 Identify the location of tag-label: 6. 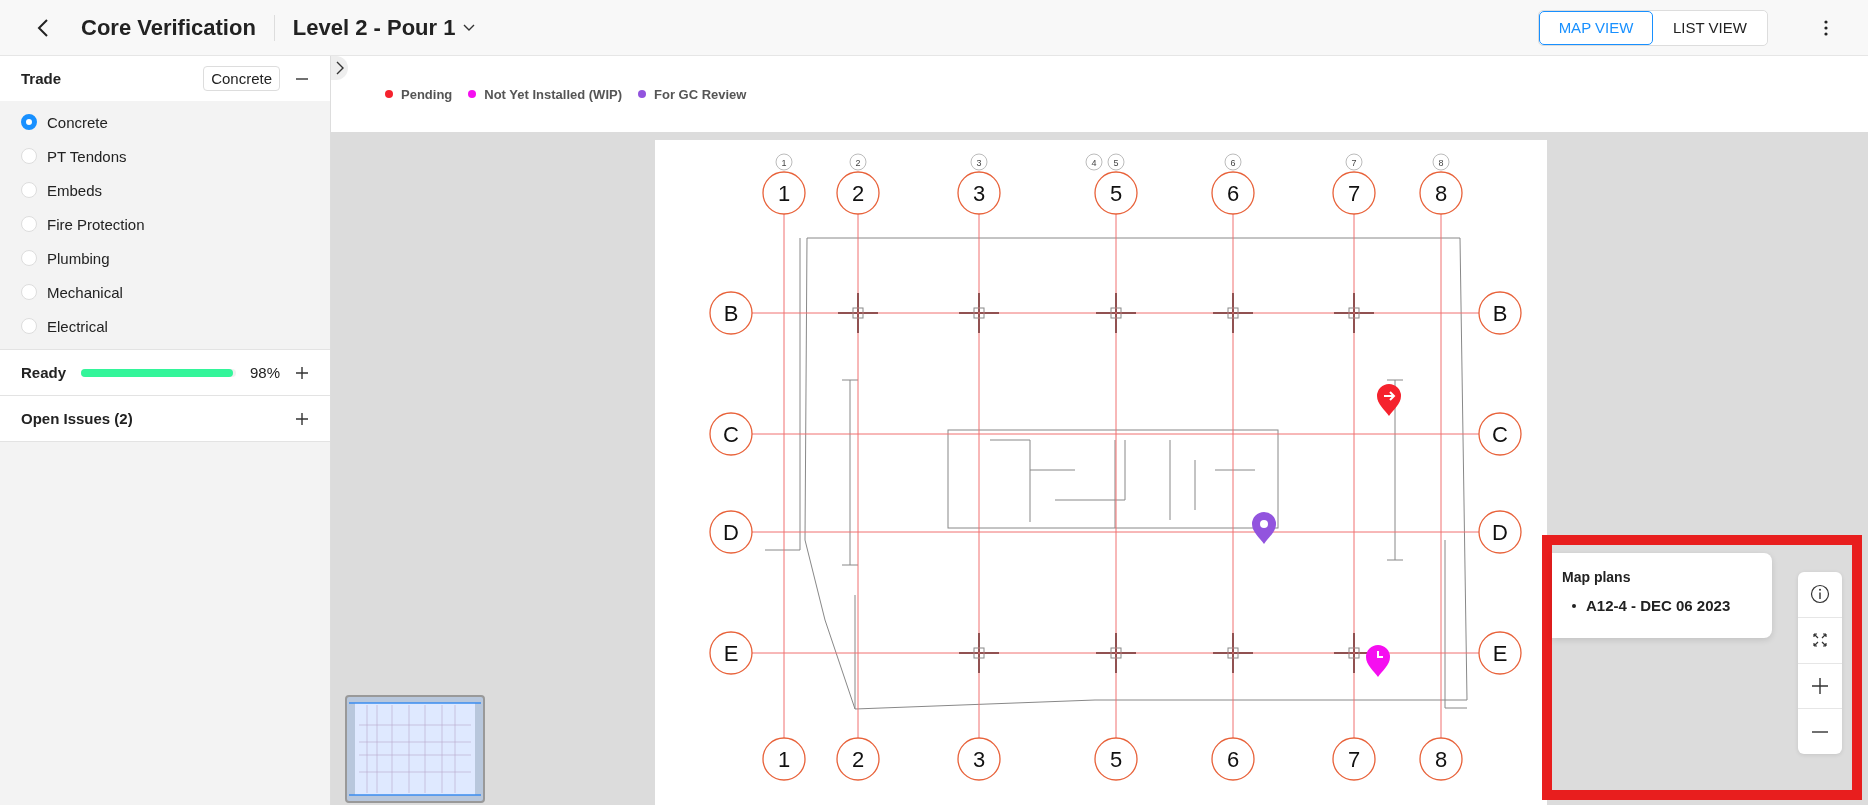
(1233, 162).